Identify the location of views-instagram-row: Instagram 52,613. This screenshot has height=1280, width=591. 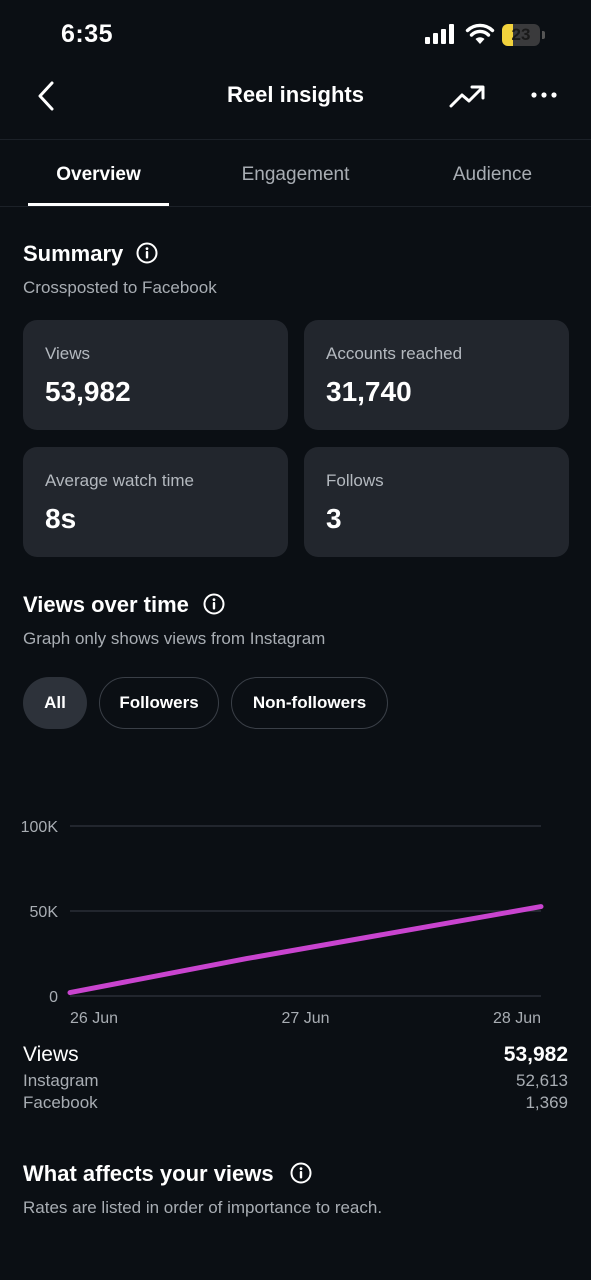
(295, 1082).